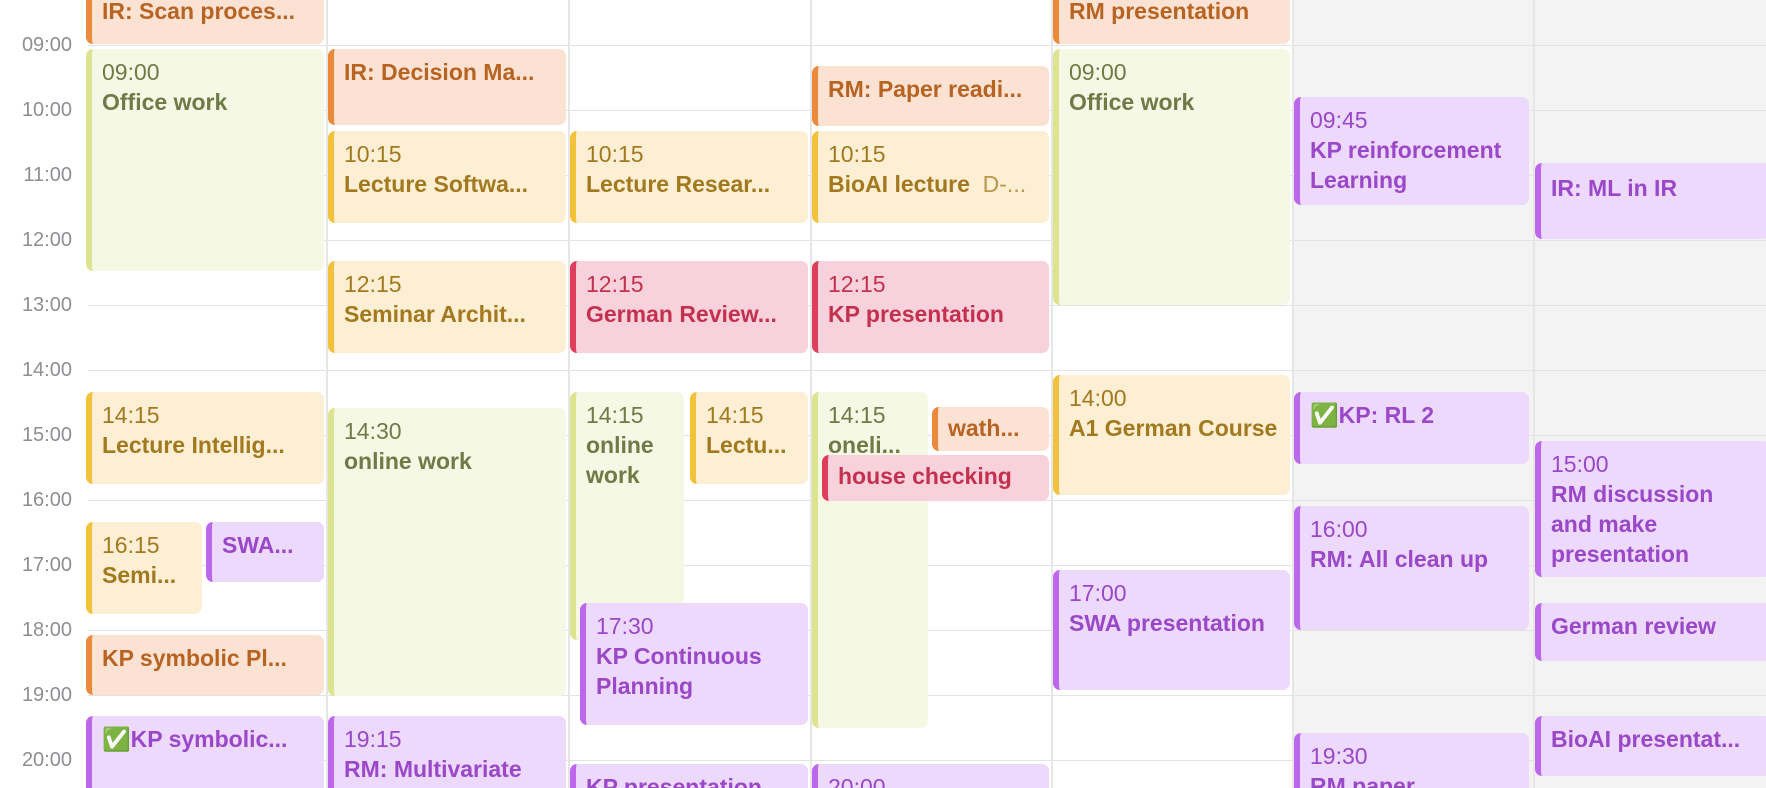 The height and width of the screenshot is (788, 1766). Describe the element at coordinates (46, 695) in the screenshot. I see `time-label: 19:00` at that location.